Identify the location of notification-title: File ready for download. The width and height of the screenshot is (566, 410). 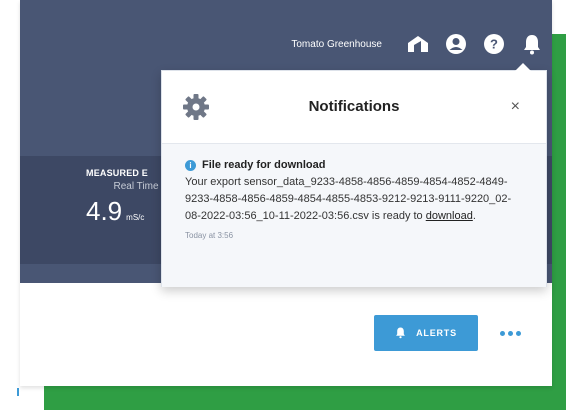
(264, 165).